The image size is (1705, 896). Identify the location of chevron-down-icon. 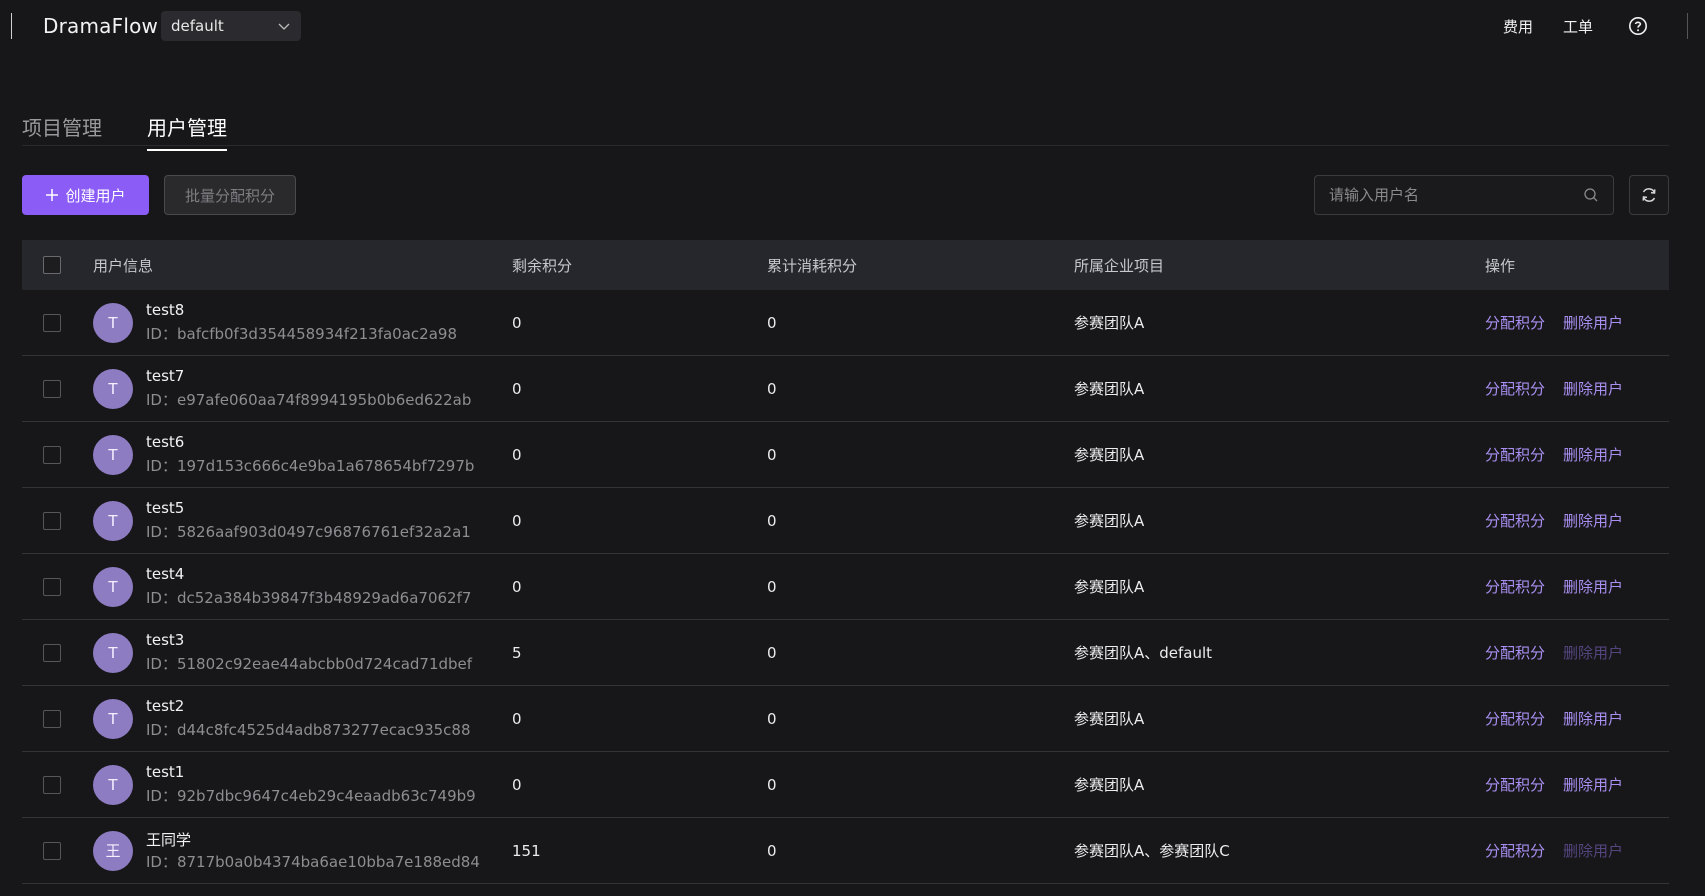
(284, 26).